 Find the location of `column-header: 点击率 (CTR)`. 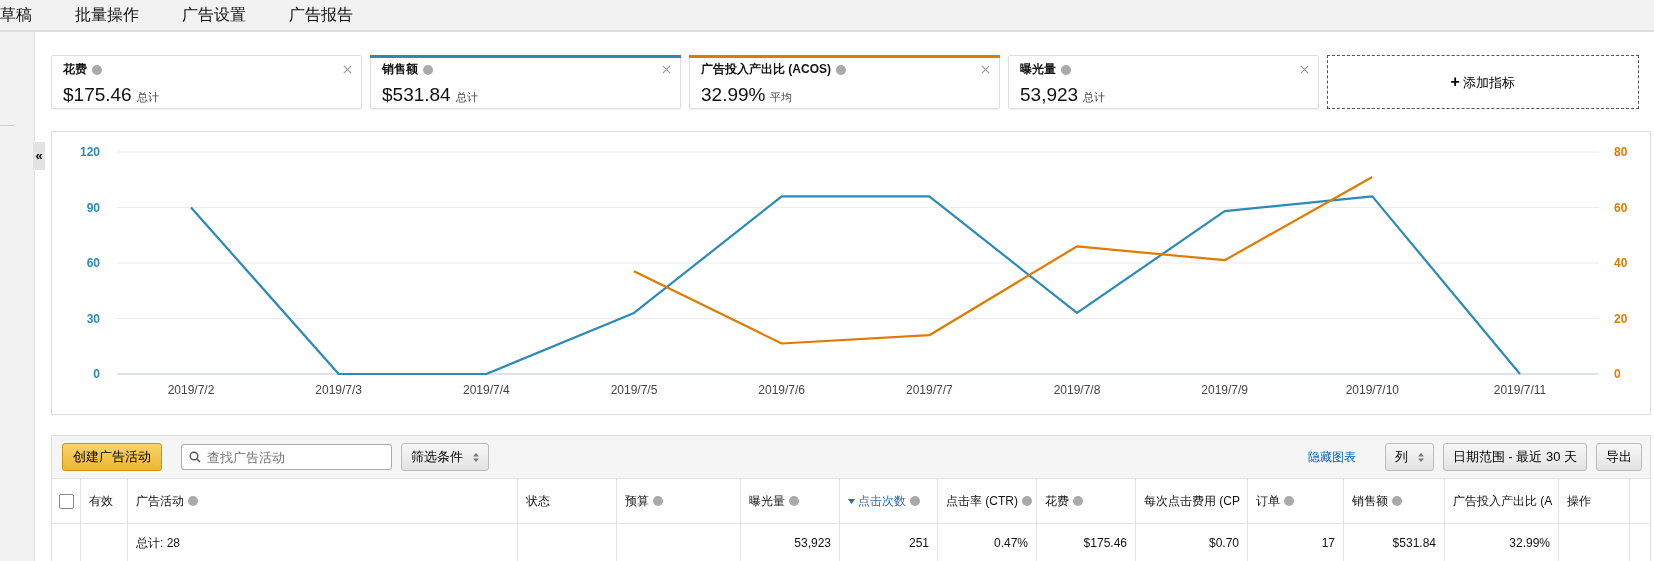

column-header: 点击率 (CTR) is located at coordinates (982, 501).